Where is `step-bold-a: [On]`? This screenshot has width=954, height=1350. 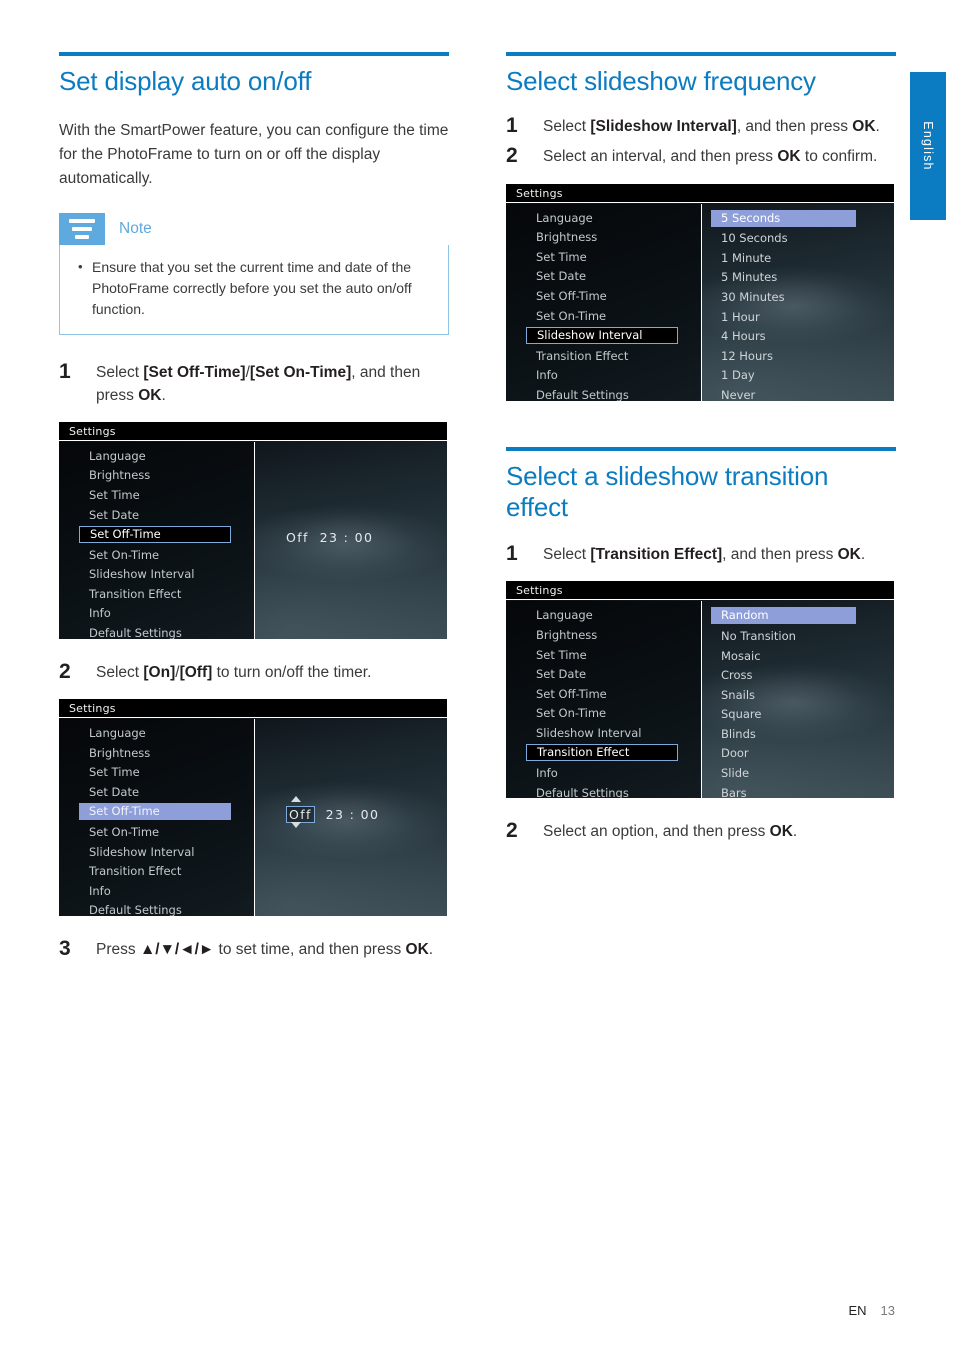
step-bold-a: [On] is located at coordinates (159, 672).